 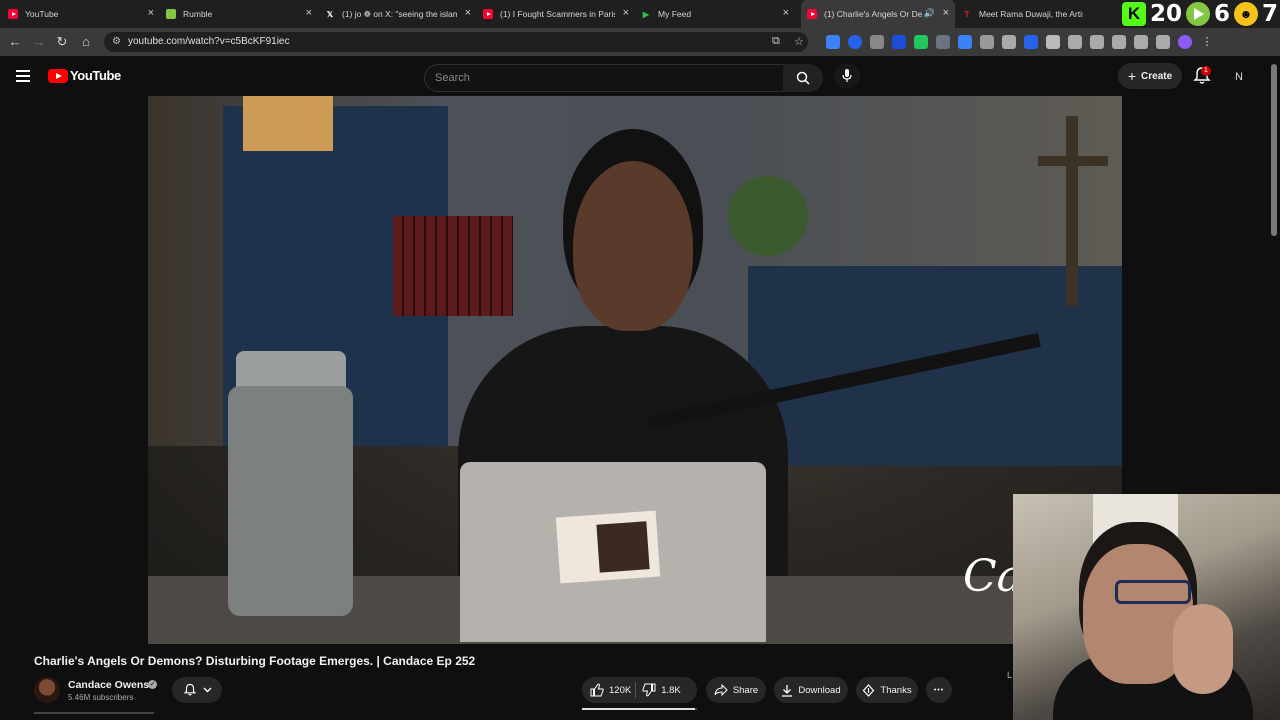 What do you see at coordinates (197, 690) in the screenshot?
I see `subscribed-button` at bounding box center [197, 690].